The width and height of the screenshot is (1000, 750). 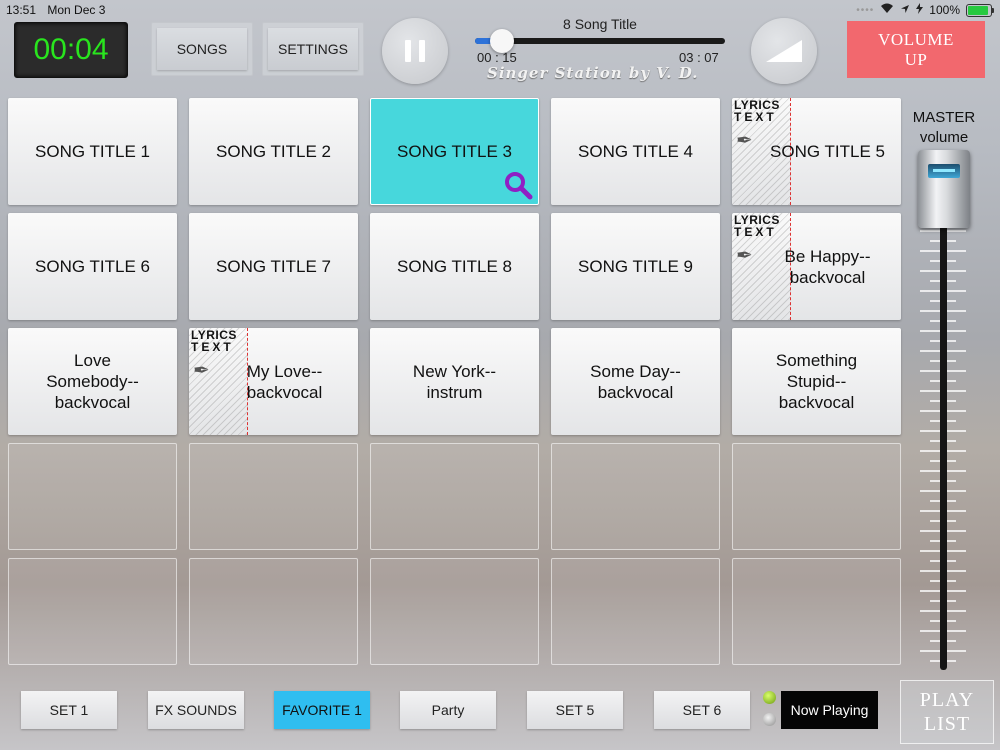 What do you see at coordinates (71, 50) in the screenshot?
I see `elapsed-timer: 00:04` at bounding box center [71, 50].